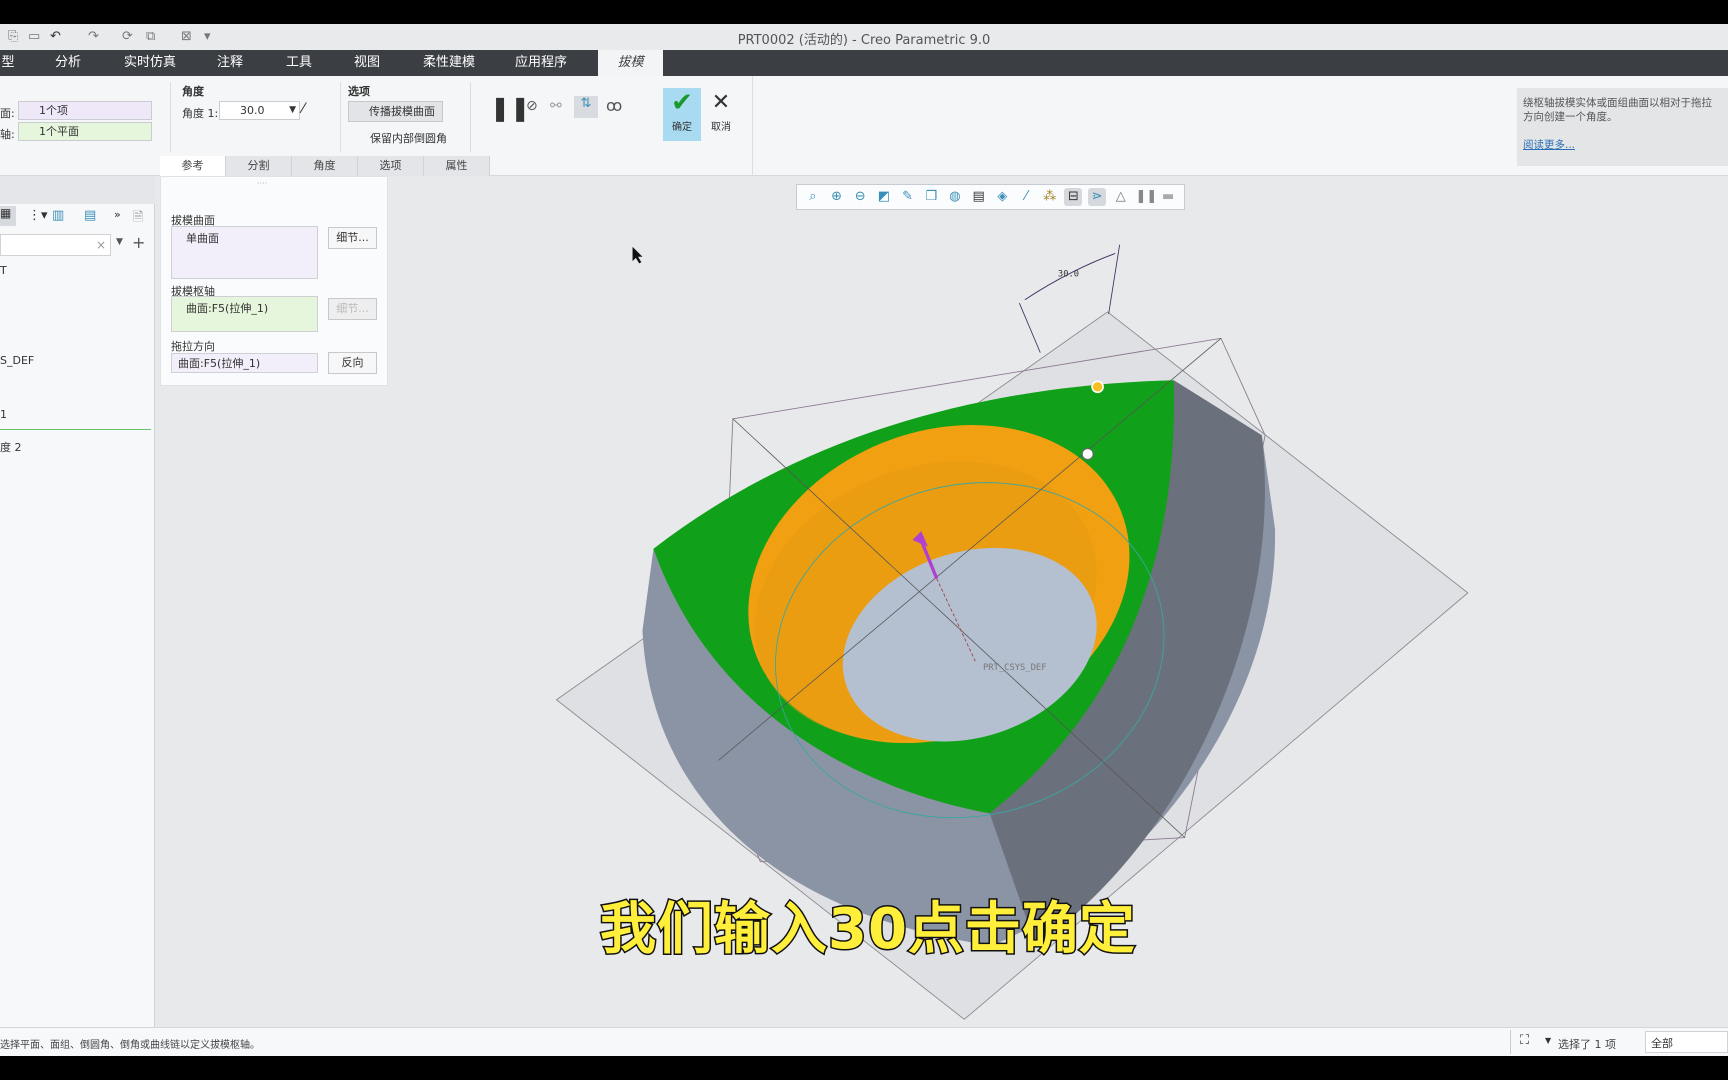 This screenshot has height=1080, width=1728. I want to click on tree-columns-icon: ▥, so click(58, 215).